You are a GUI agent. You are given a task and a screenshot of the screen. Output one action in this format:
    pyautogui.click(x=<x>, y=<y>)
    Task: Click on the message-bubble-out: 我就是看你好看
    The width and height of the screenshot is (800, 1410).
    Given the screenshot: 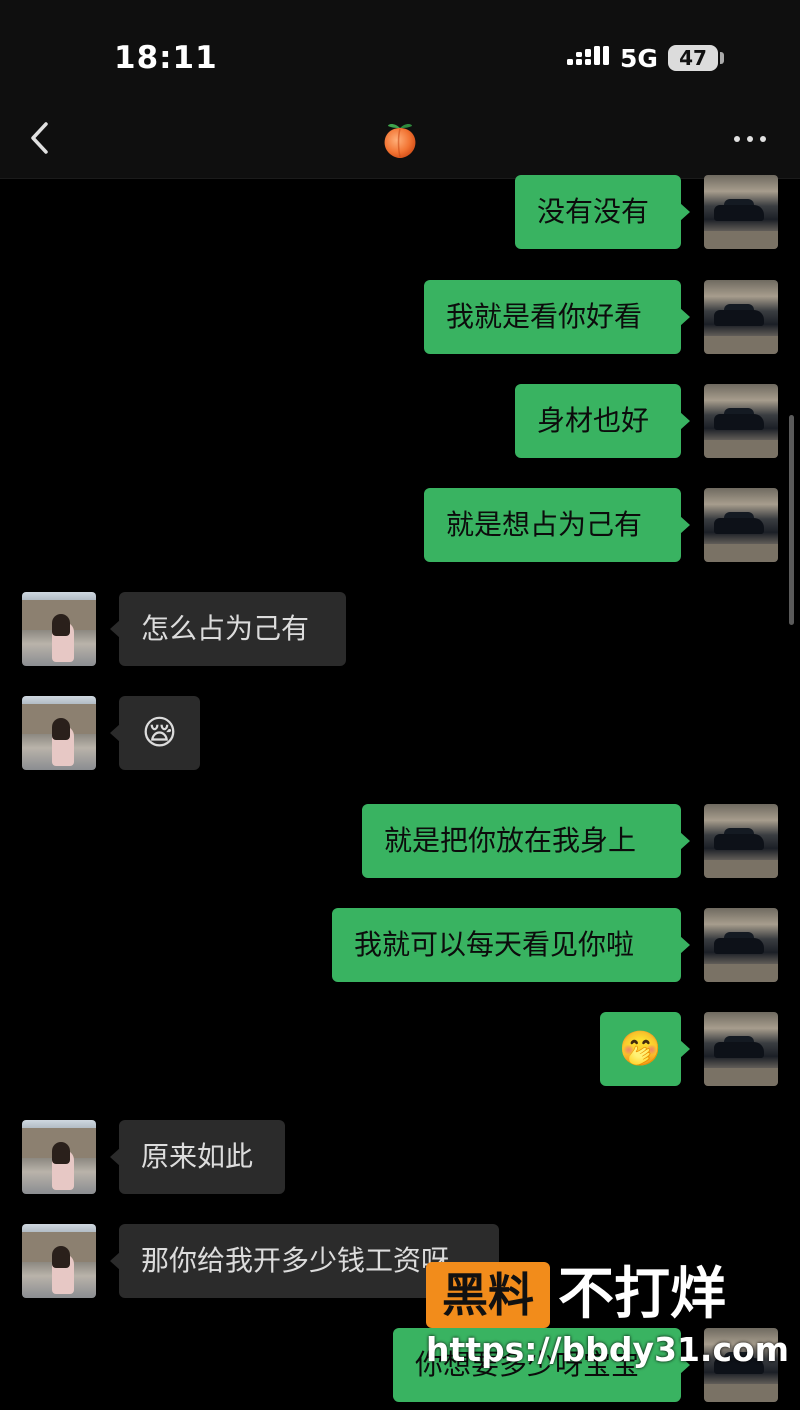 What is the action you would take?
    pyautogui.click(x=557, y=317)
    